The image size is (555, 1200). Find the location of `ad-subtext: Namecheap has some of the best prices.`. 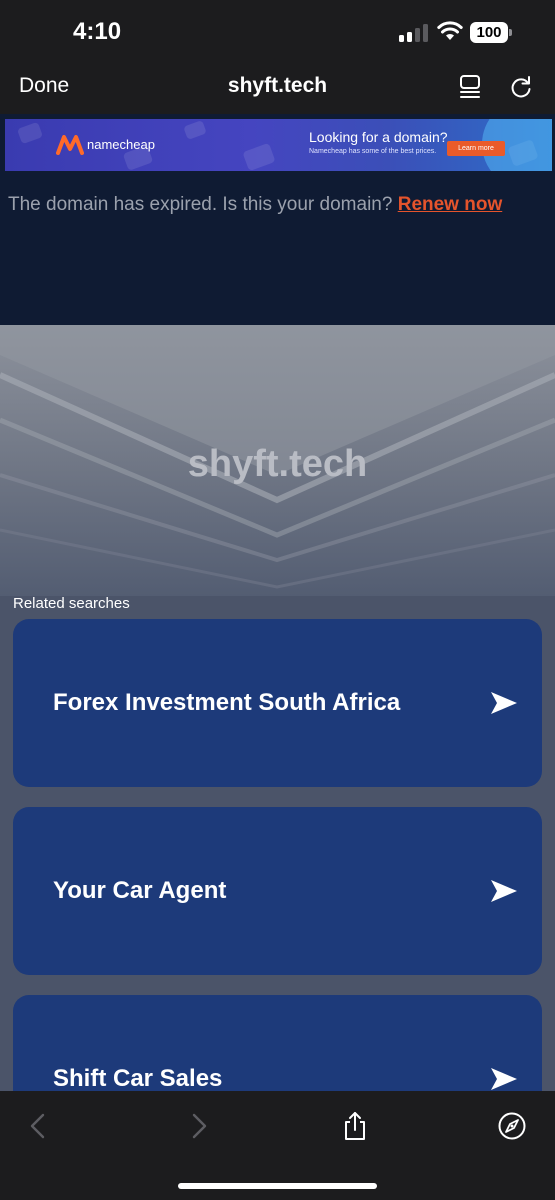

ad-subtext: Namecheap has some of the best prices. is located at coordinates (373, 151).